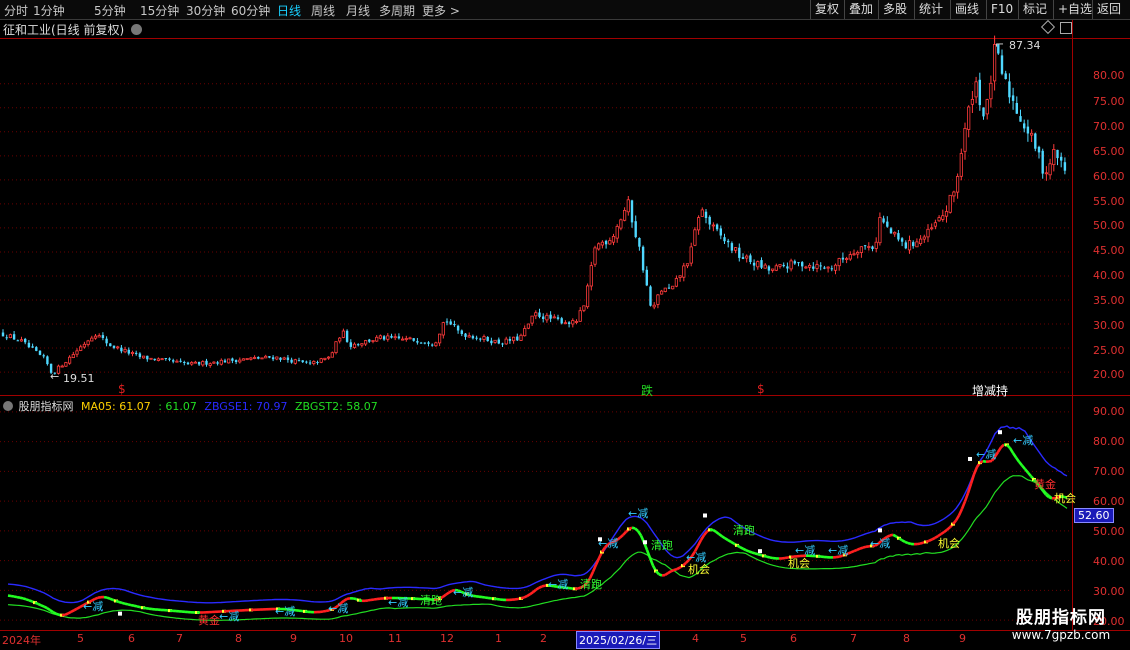 The height and width of the screenshot is (650, 1130). What do you see at coordinates (122, 389) in the screenshot?
I see `event-marker-1: $` at bounding box center [122, 389].